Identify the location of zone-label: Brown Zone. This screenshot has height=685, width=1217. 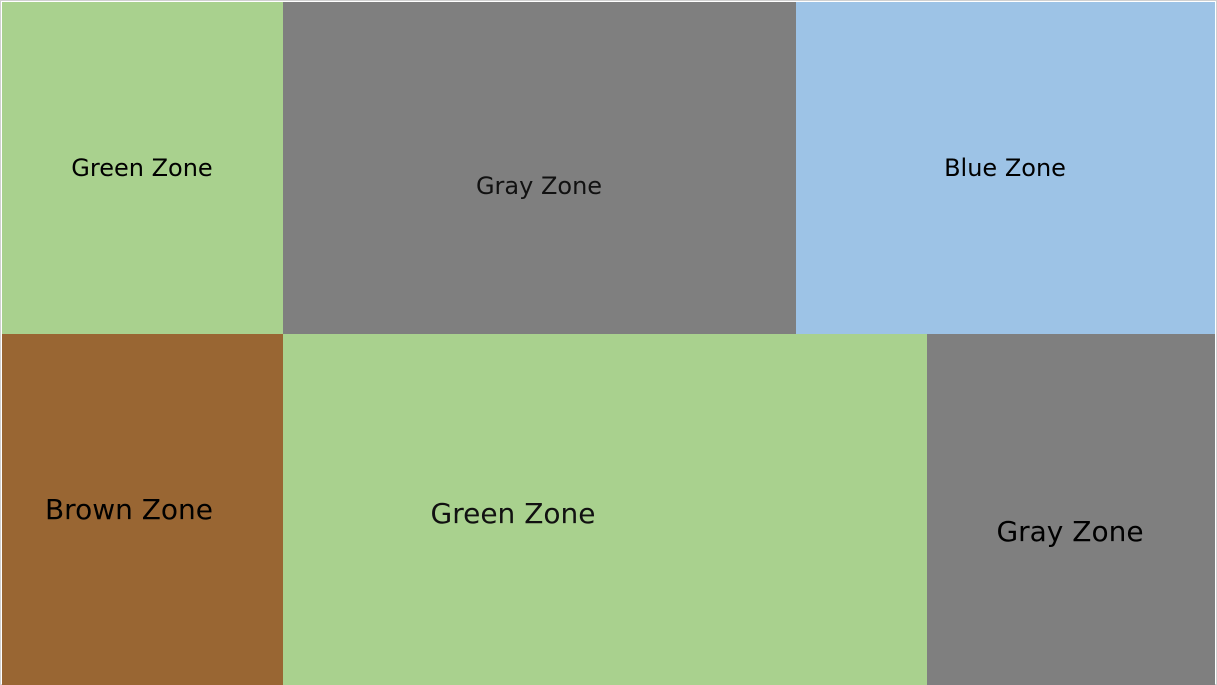
(129, 509).